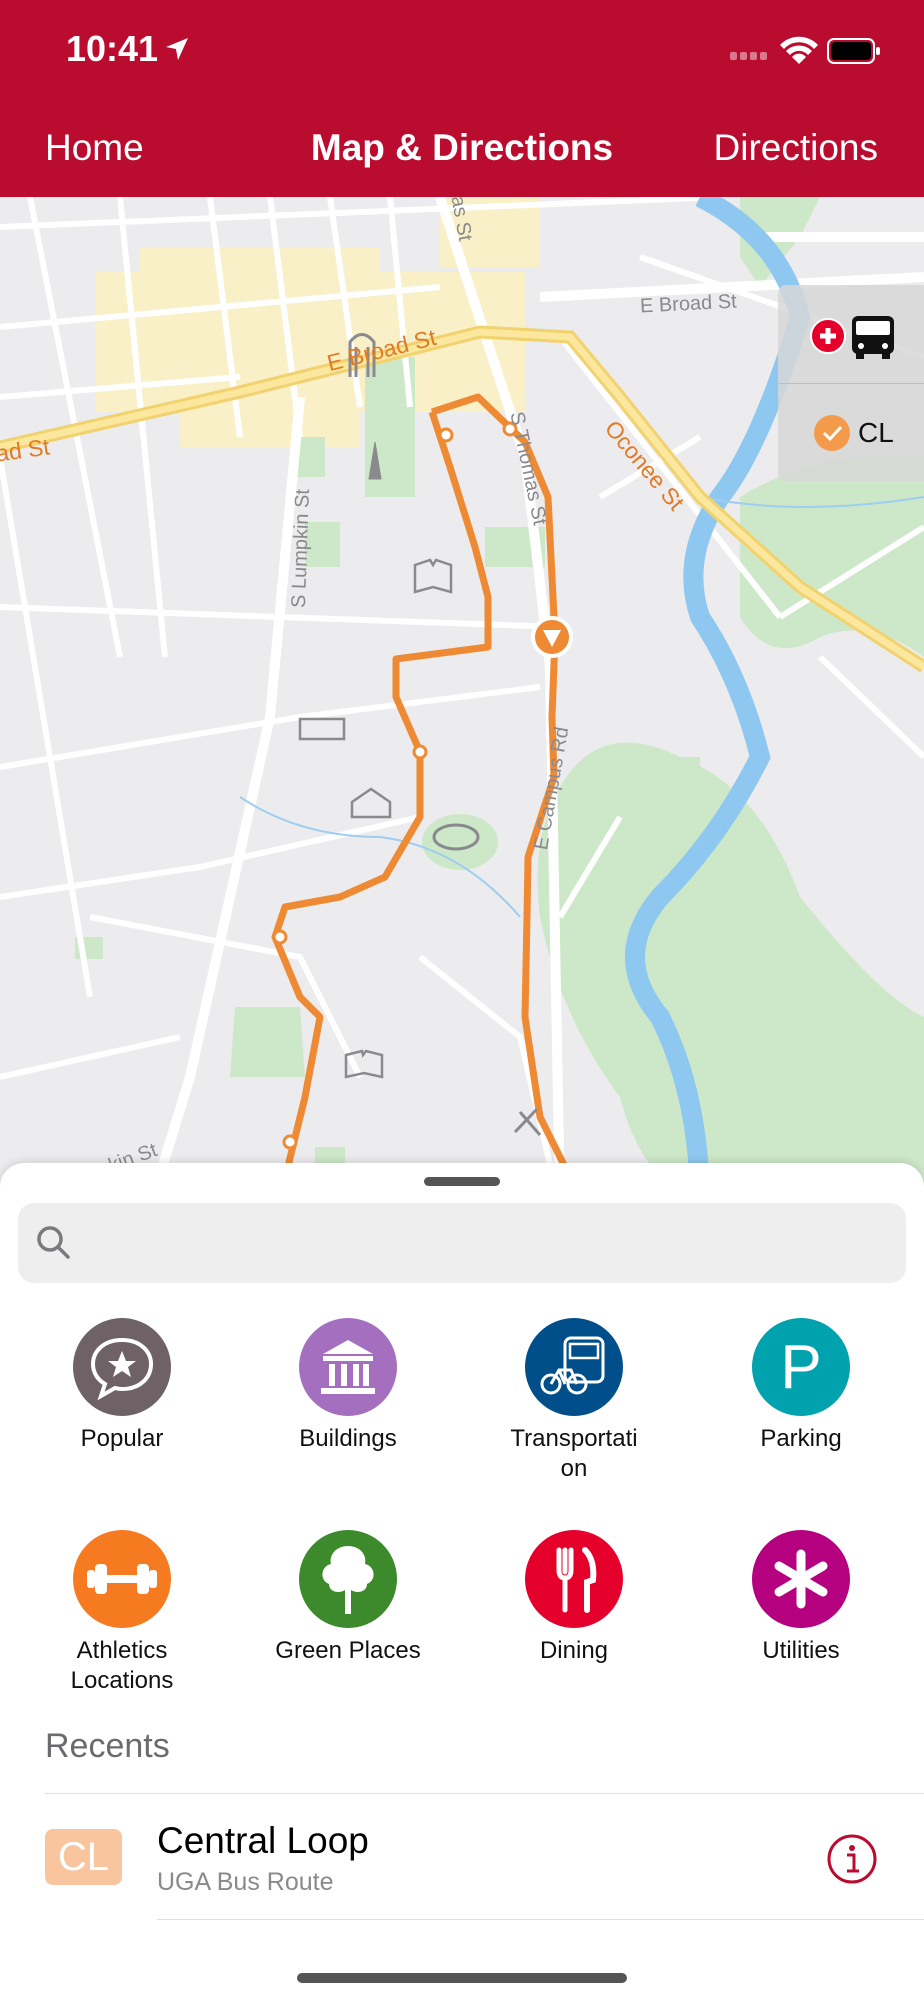  What do you see at coordinates (748, 56) in the screenshot?
I see `signal-icon` at bounding box center [748, 56].